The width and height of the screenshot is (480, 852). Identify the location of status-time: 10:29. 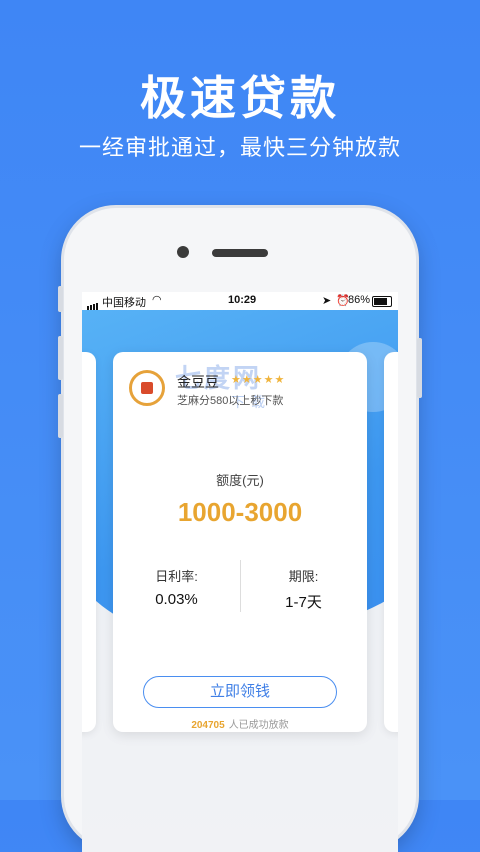
(242, 300).